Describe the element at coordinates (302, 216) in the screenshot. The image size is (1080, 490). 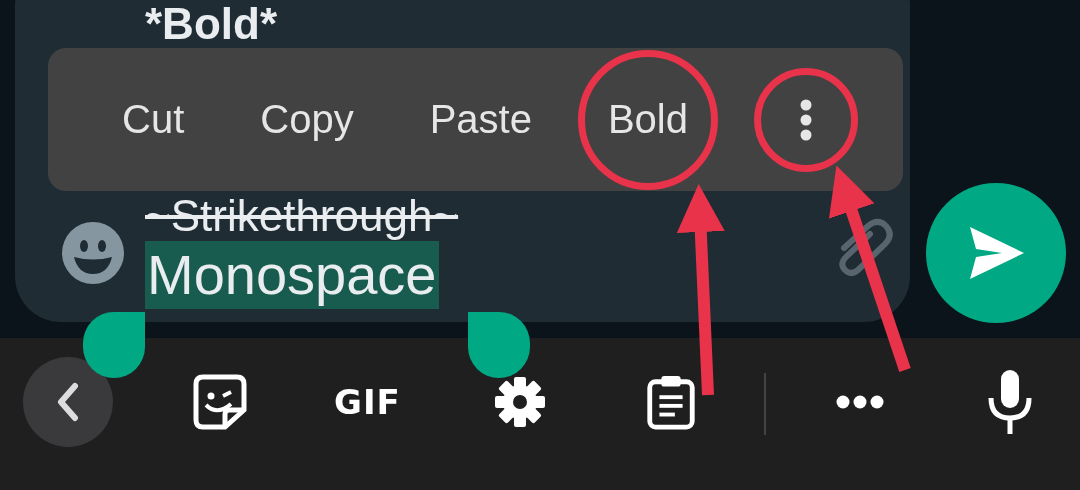
I see `message-text-line: ~Strikethrough~` at that location.